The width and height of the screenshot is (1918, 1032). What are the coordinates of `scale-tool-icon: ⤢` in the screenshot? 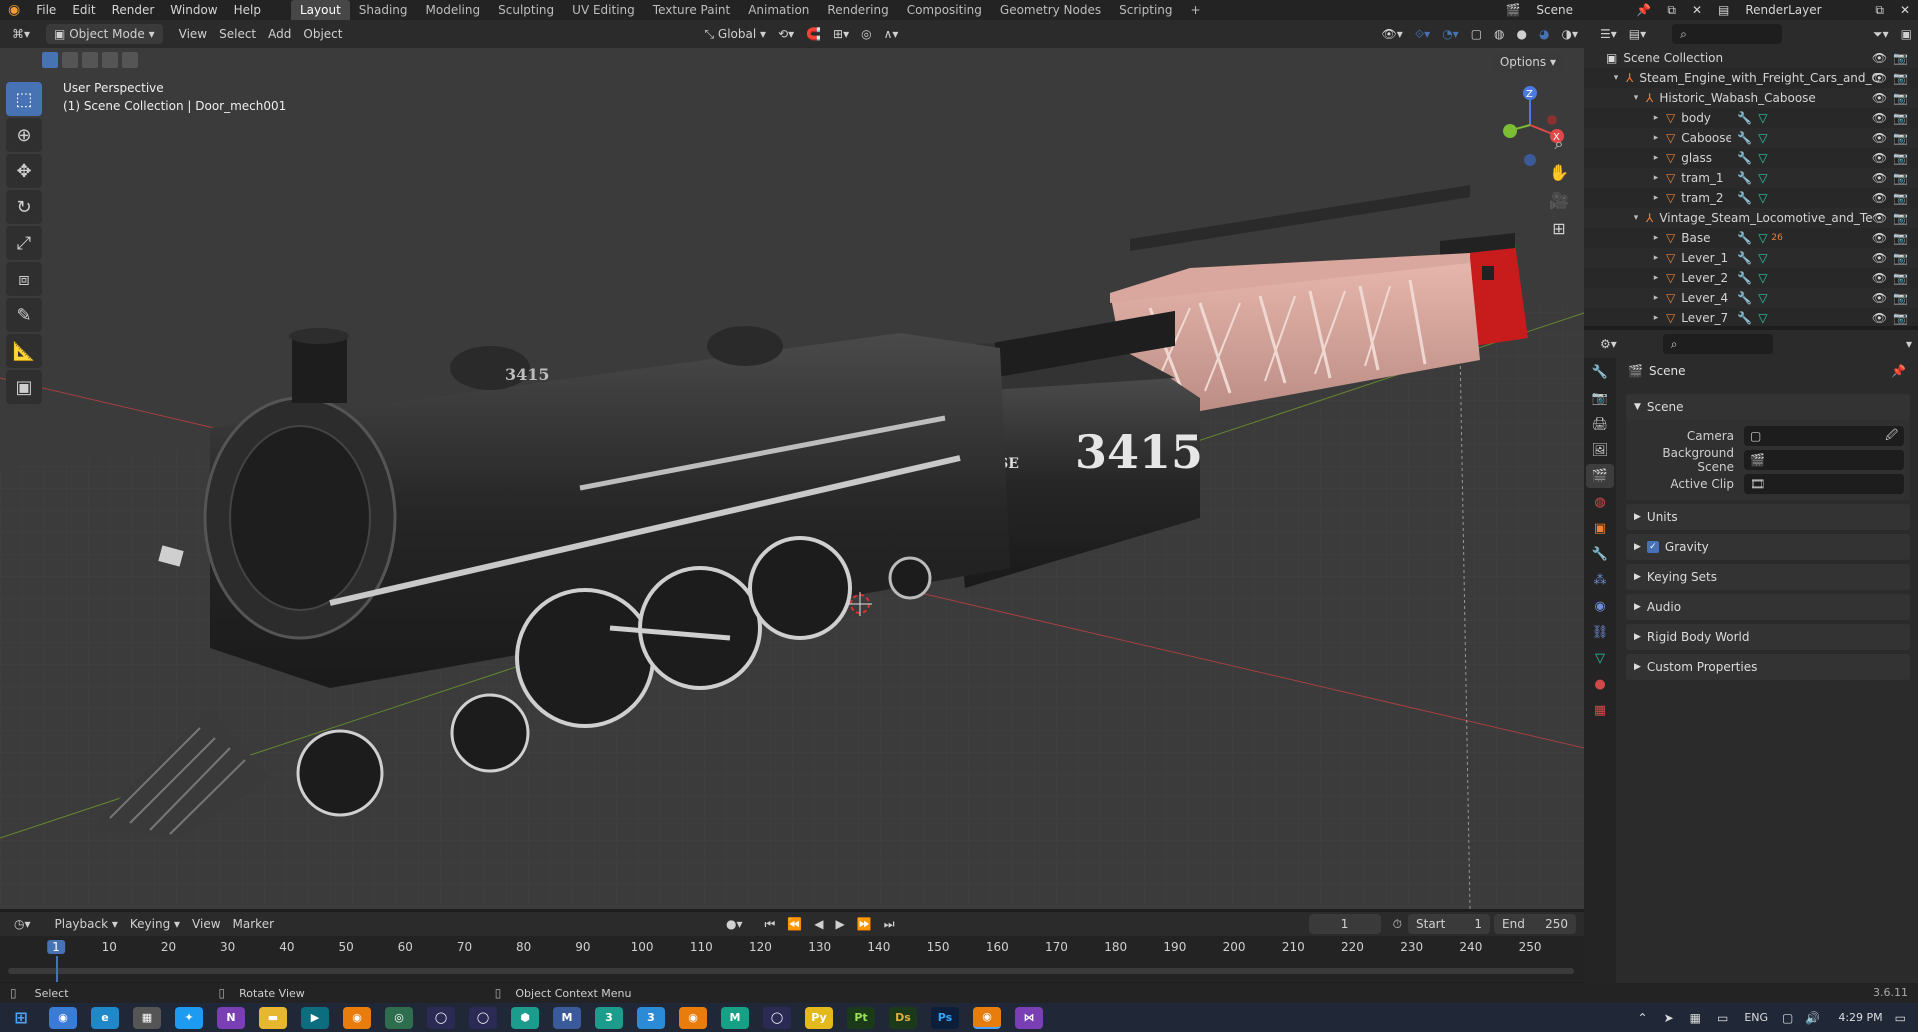 It's located at (24, 243).